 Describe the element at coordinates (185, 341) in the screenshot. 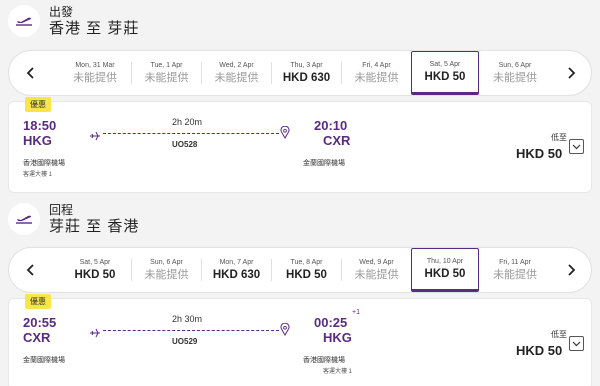

I see `flight-number: UO529` at that location.